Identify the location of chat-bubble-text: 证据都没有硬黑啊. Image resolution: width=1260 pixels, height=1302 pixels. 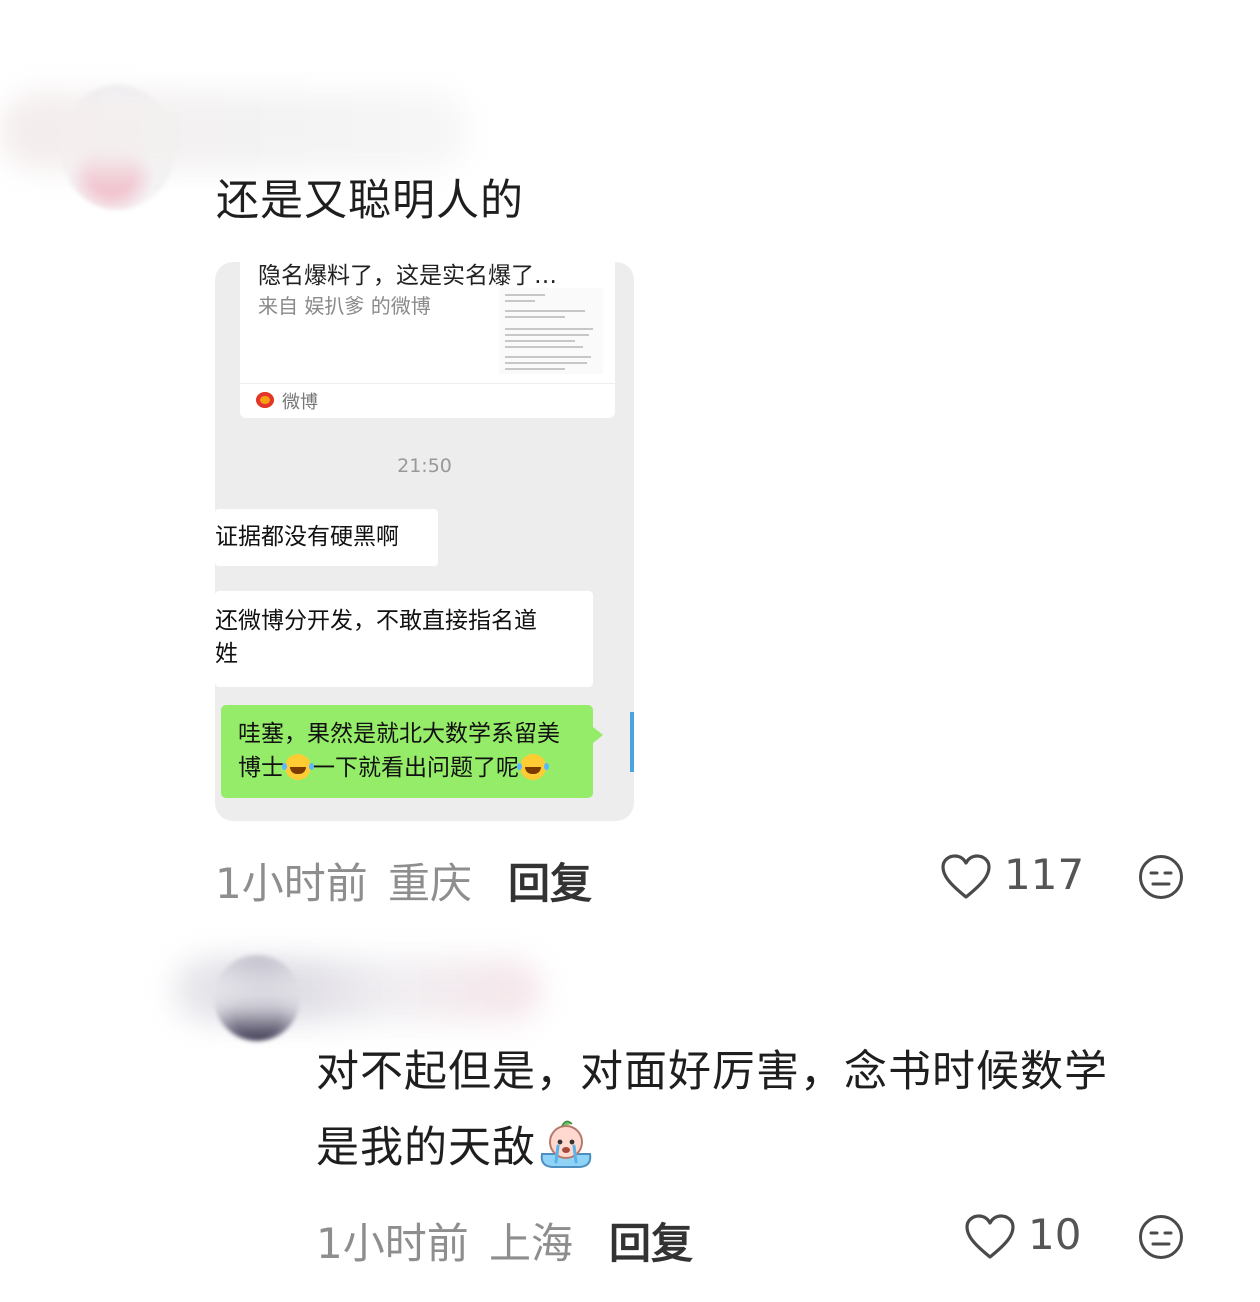
(307, 537).